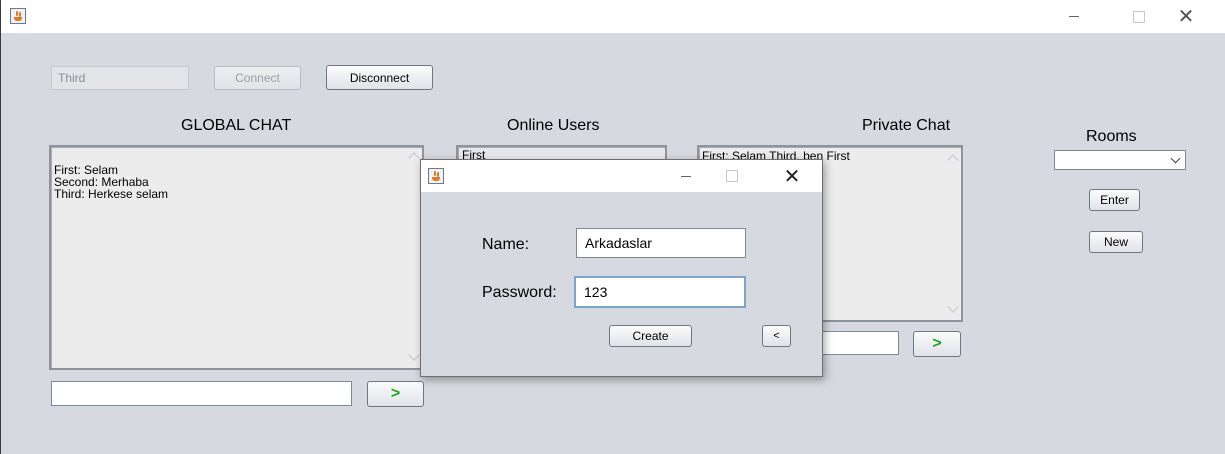 This screenshot has height=454, width=1225. I want to click on new-room-button: New, so click(1116, 242).